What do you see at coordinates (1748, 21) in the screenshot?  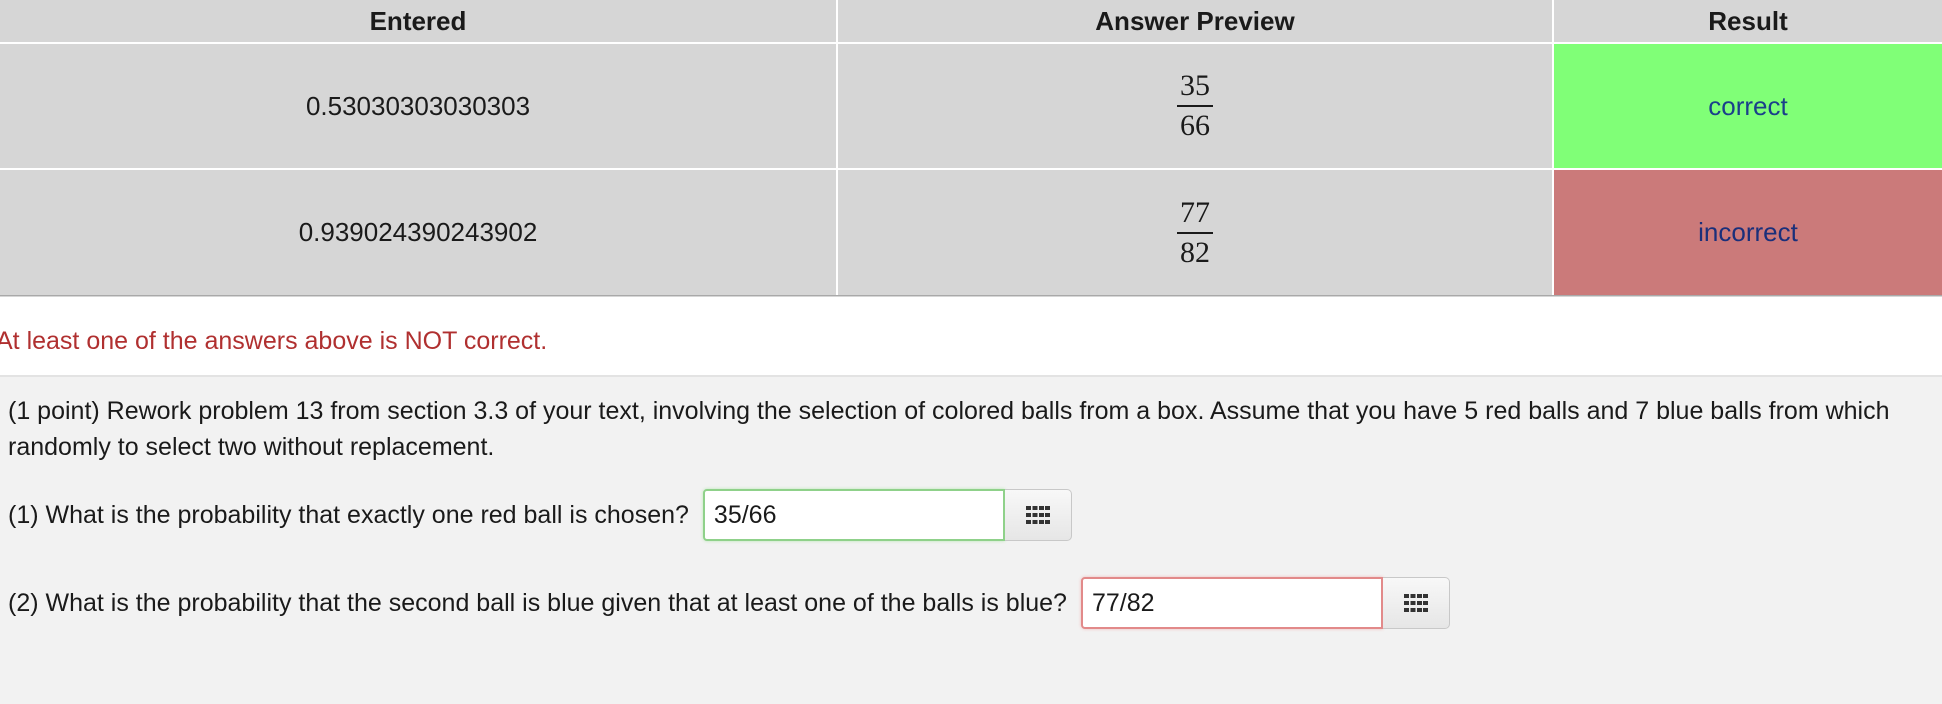 I see `header-result: Result` at bounding box center [1748, 21].